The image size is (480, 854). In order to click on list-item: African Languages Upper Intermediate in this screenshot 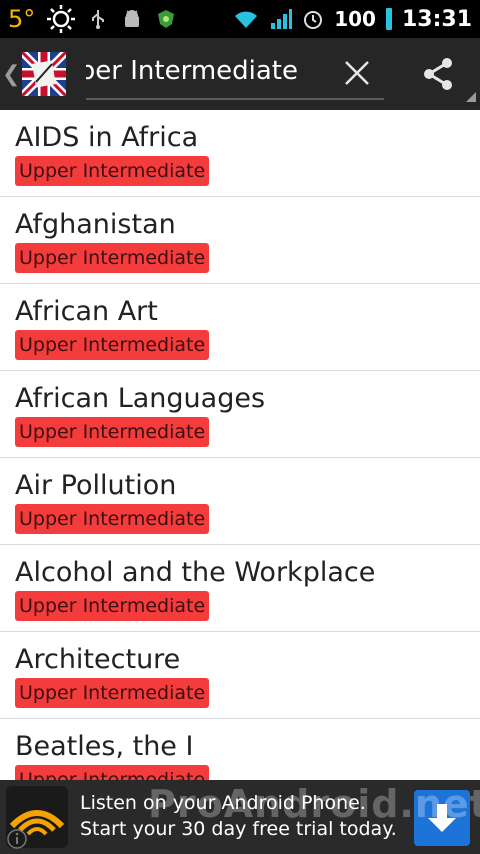, I will do `click(240, 414)`.